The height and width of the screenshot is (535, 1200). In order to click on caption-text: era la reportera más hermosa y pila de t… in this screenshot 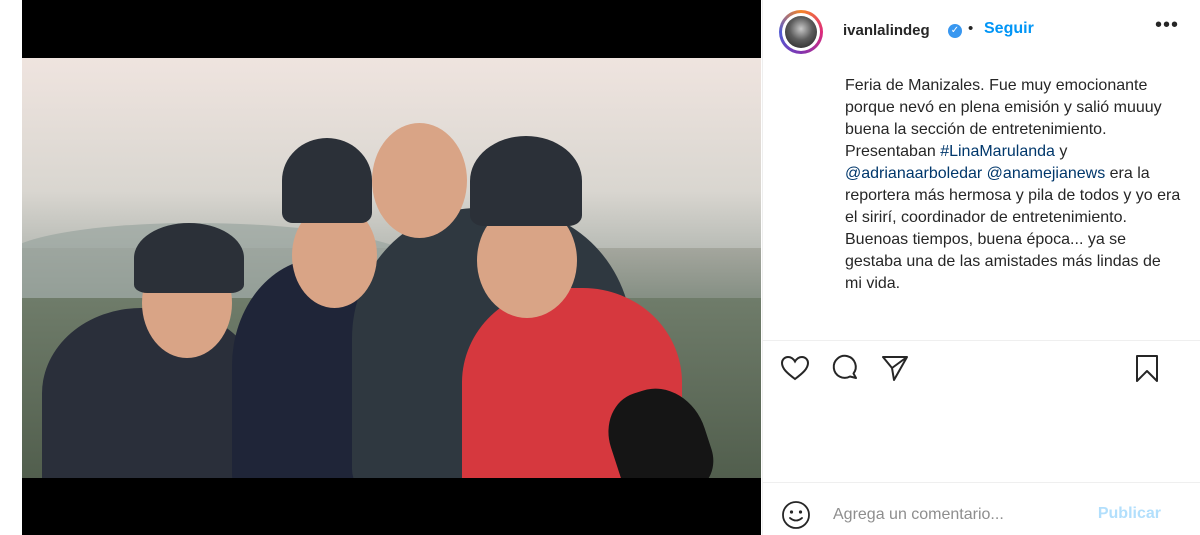, I will do `click(1013, 228)`.